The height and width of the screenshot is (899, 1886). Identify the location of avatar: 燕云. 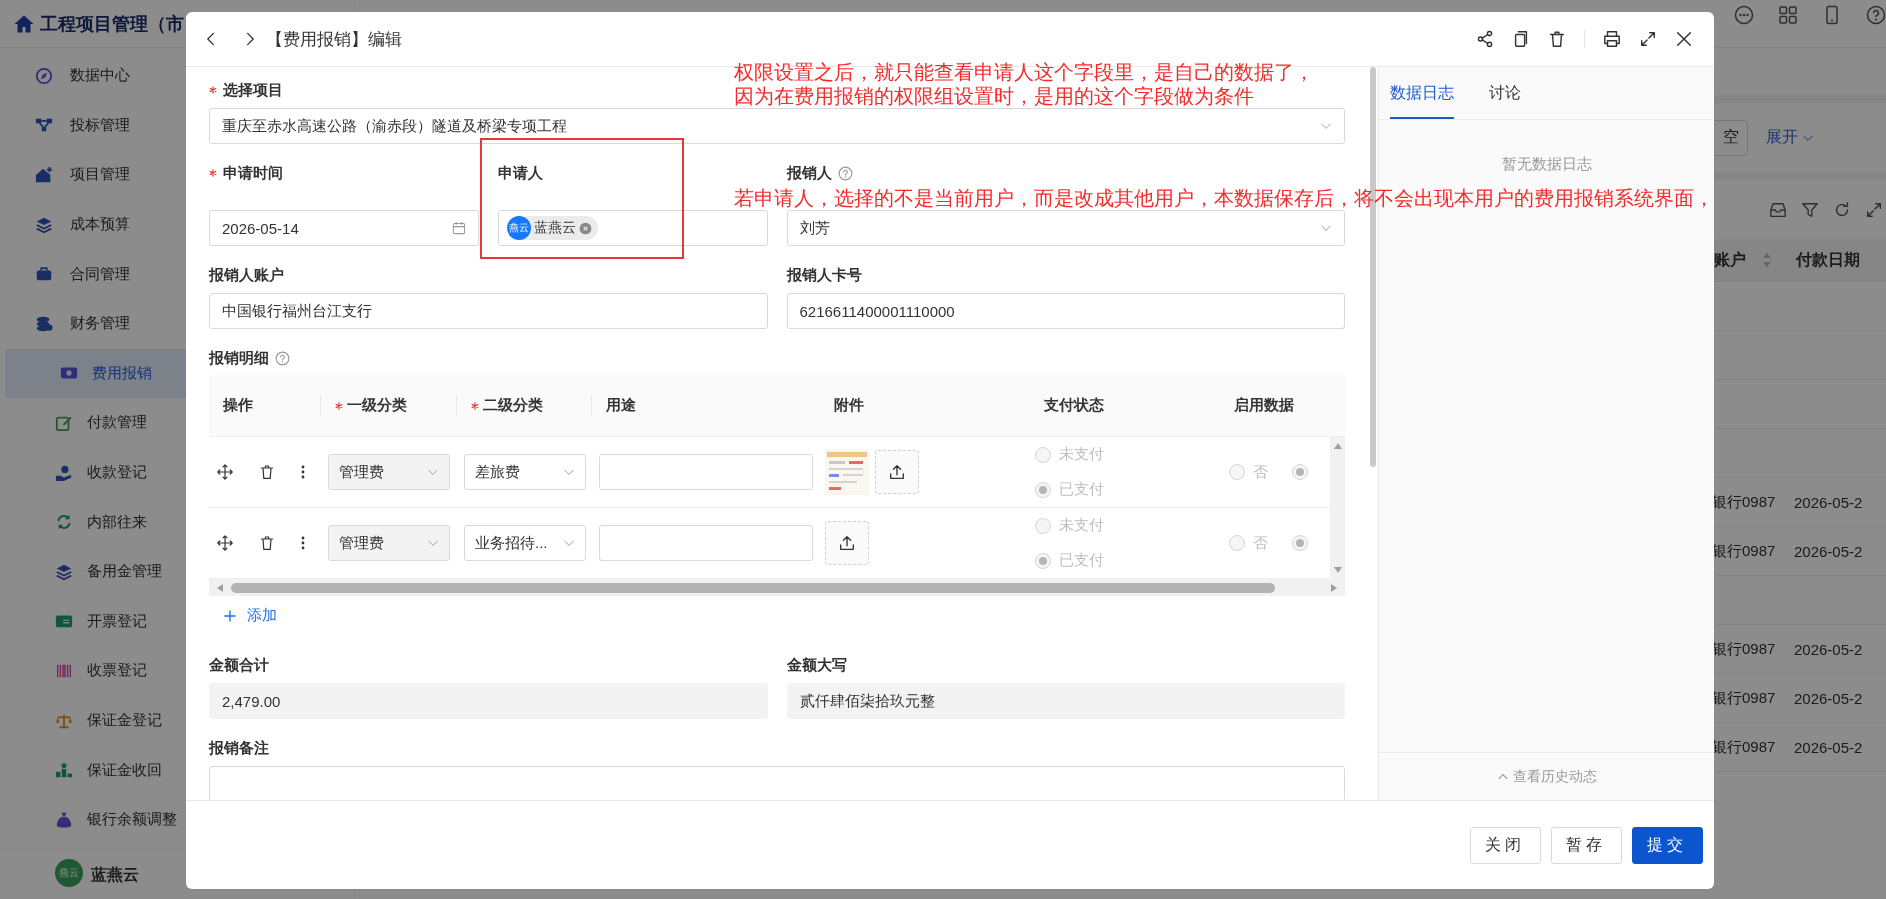
(518, 228).